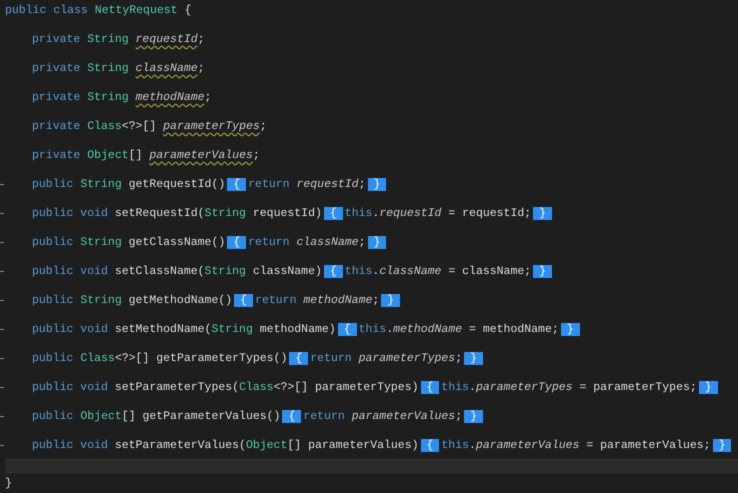  I want to click on code-line: public String getRequestId() { return requestId; }, so click(210, 184).